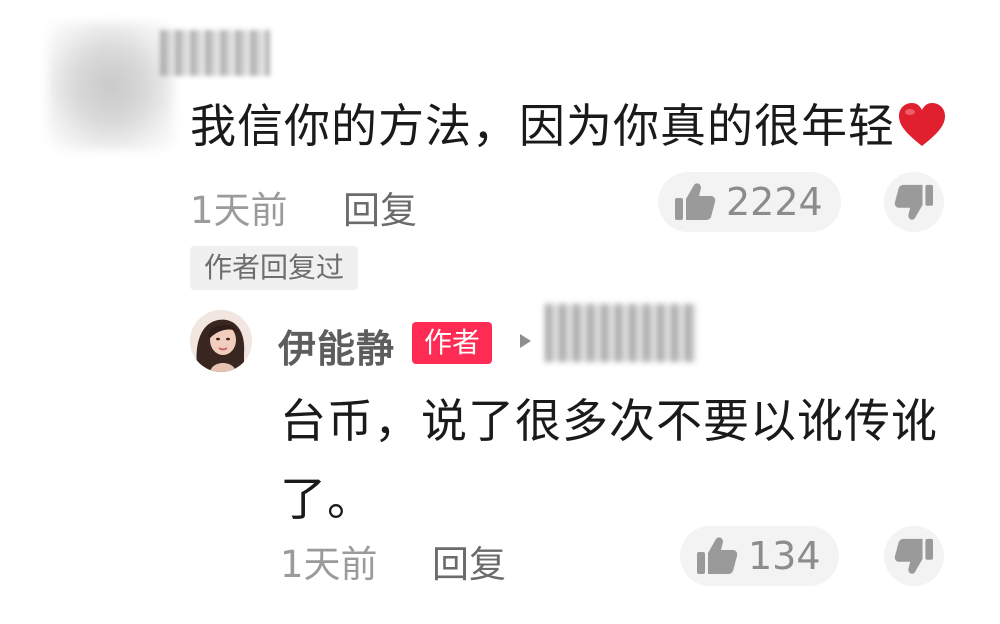 The height and width of the screenshot is (624, 1000). What do you see at coordinates (784, 556) in the screenshot?
I see `reply-like-count: 134` at bounding box center [784, 556].